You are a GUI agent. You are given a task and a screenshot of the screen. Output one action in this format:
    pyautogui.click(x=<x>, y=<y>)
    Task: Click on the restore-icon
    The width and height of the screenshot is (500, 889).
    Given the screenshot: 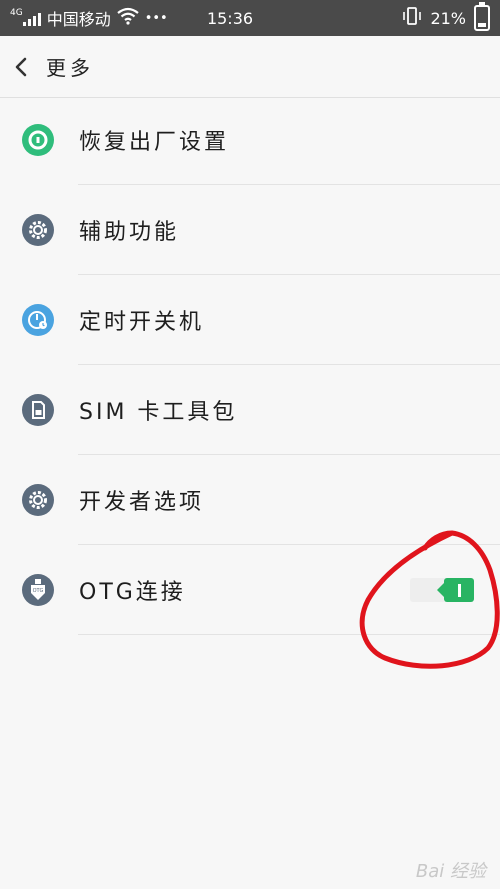 What is the action you would take?
    pyautogui.click(x=38, y=140)
    